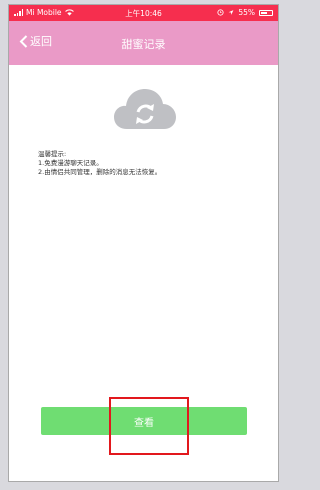  I want to click on location-icon, so click(231, 12).